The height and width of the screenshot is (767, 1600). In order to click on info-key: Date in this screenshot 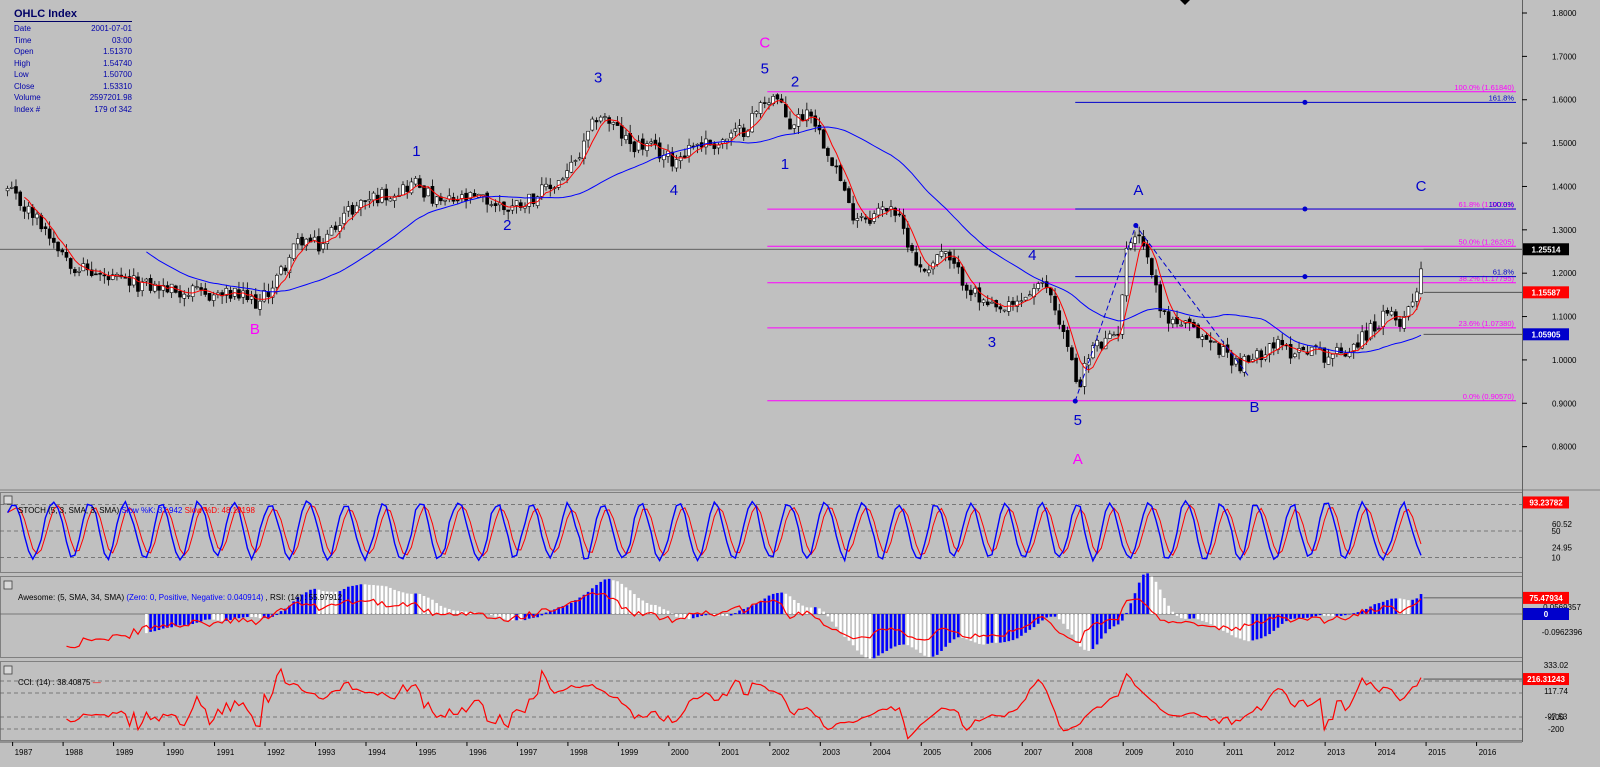, I will do `click(22, 28)`.